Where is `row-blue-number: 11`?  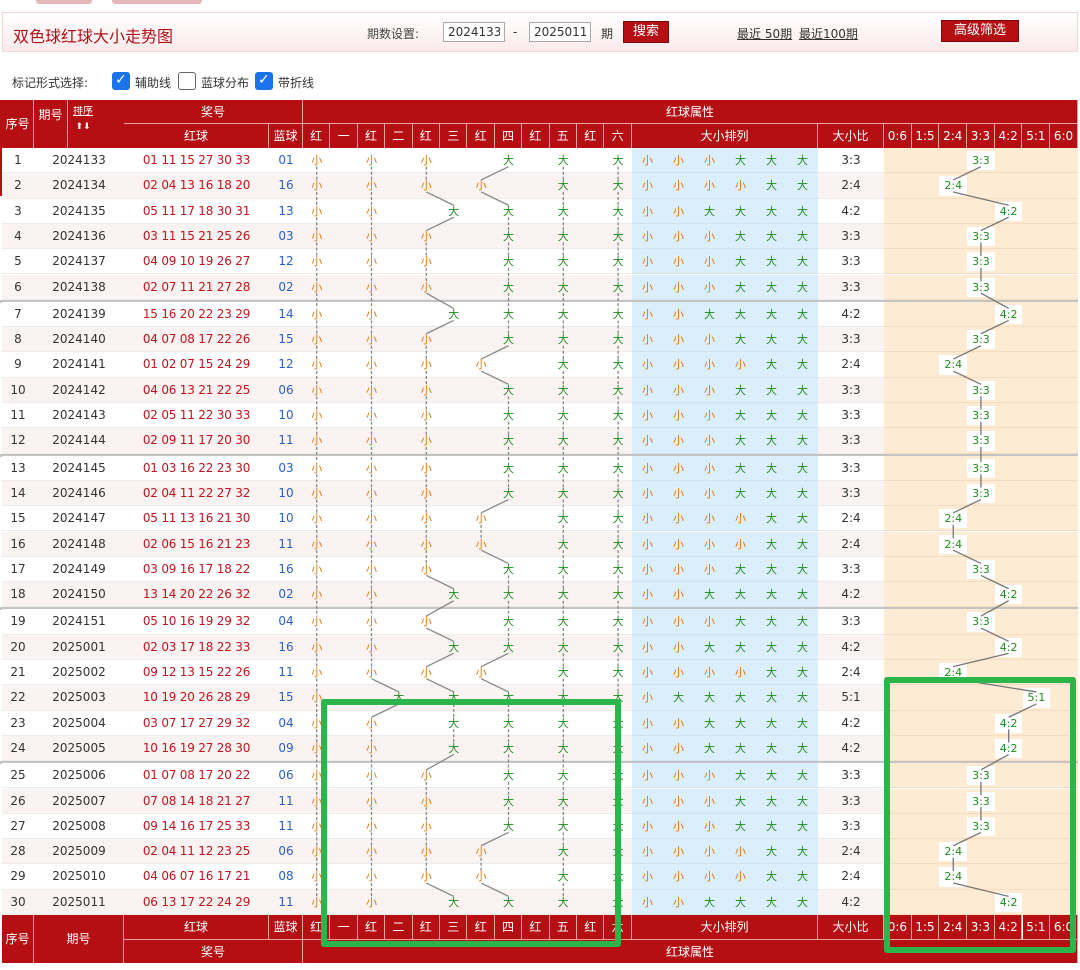
row-blue-number: 11 is located at coordinates (286, 901).